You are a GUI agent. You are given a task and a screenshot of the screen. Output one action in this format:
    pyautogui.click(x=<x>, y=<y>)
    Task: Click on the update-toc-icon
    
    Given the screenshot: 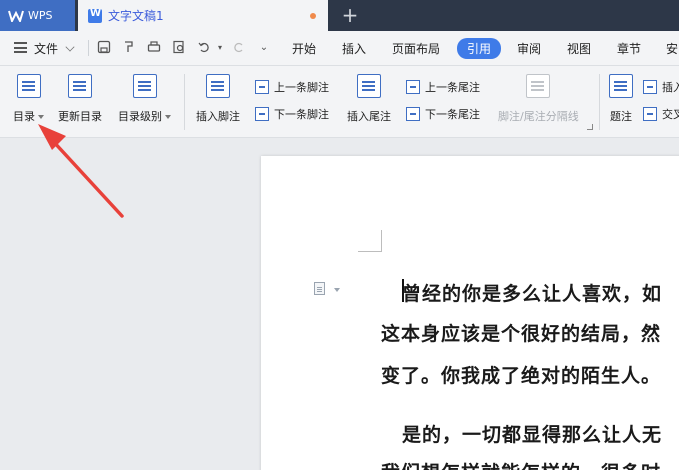 What is the action you would take?
    pyautogui.click(x=80, y=86)
    